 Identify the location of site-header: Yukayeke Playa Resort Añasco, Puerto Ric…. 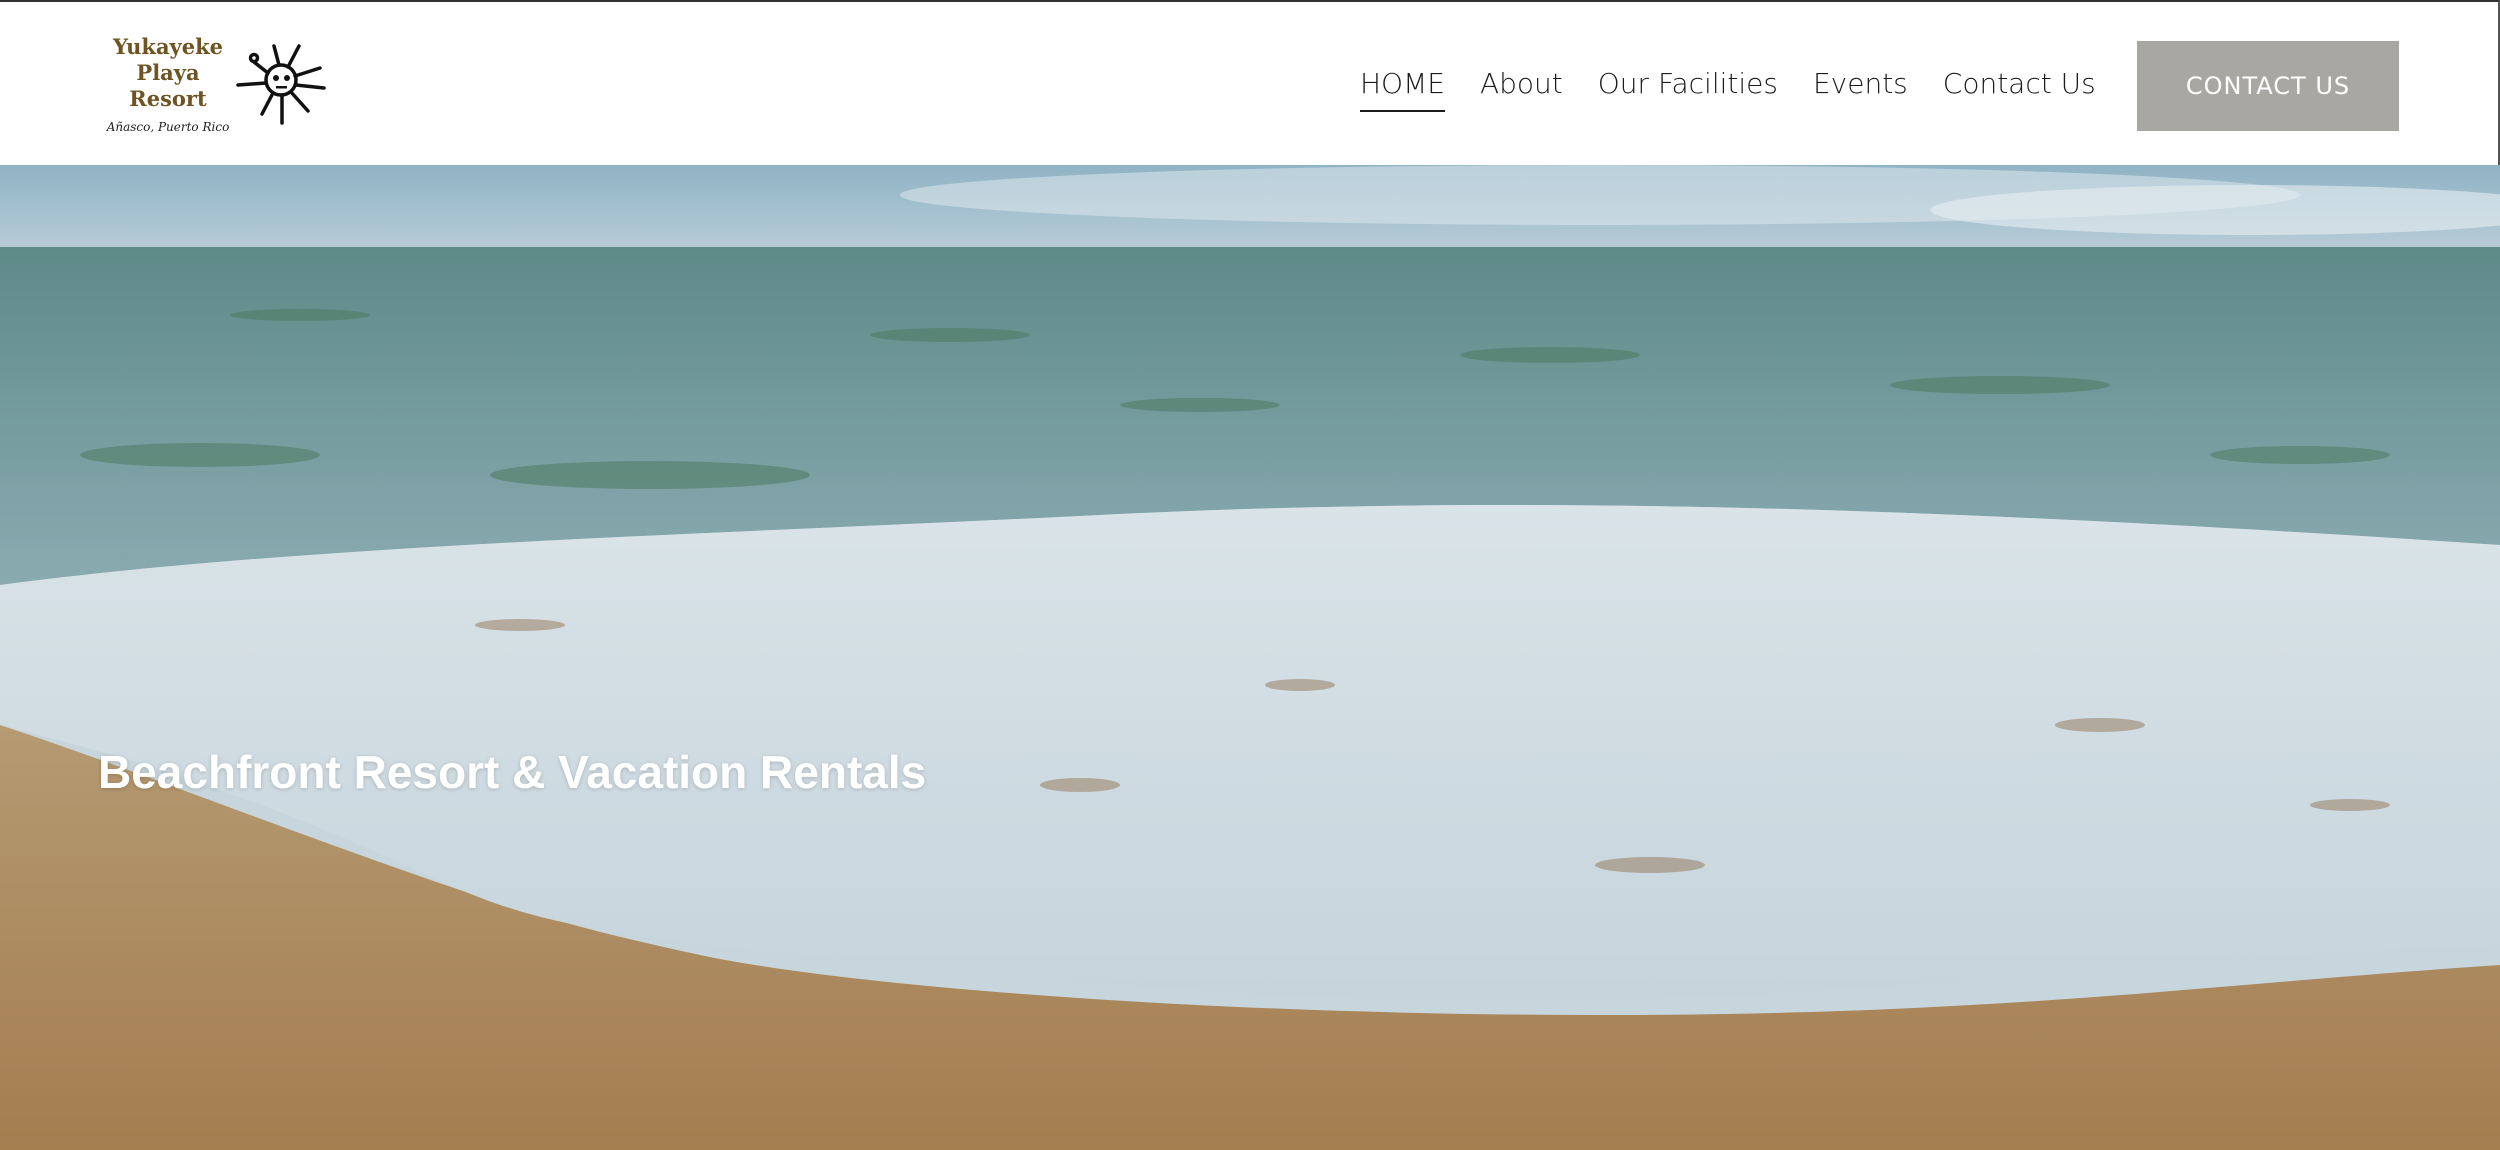
(1250, 82).